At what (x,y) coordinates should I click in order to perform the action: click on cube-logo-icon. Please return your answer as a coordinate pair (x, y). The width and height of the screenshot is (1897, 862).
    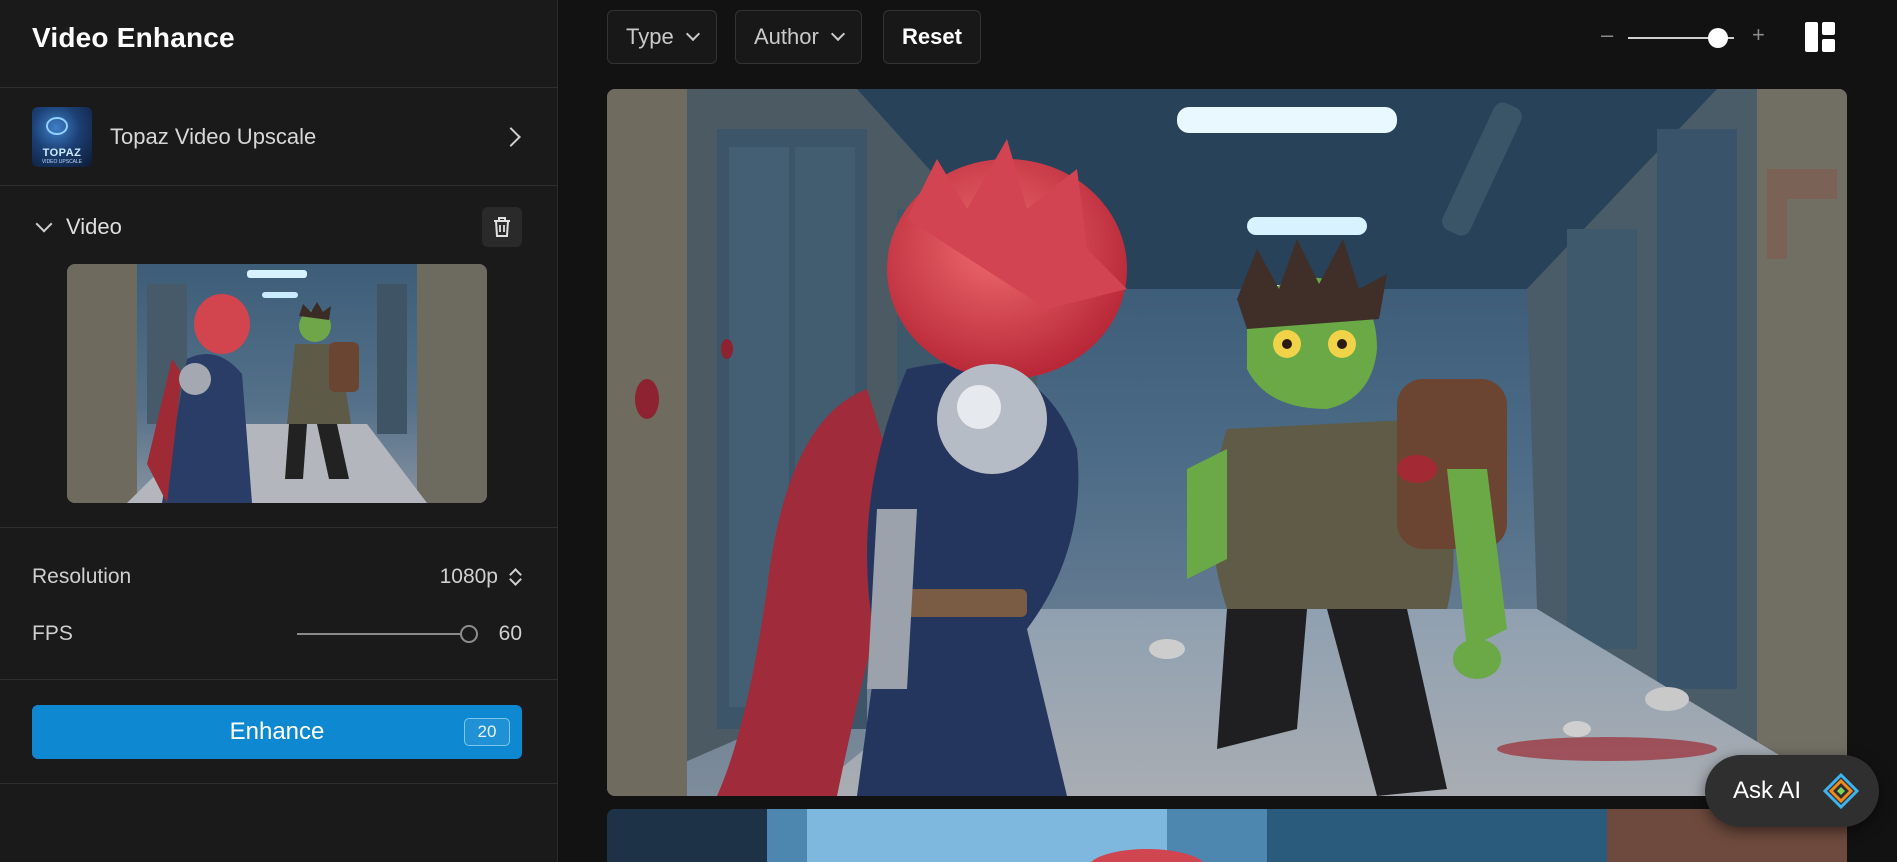
    Looking at the image, I should click on (1841, 791).